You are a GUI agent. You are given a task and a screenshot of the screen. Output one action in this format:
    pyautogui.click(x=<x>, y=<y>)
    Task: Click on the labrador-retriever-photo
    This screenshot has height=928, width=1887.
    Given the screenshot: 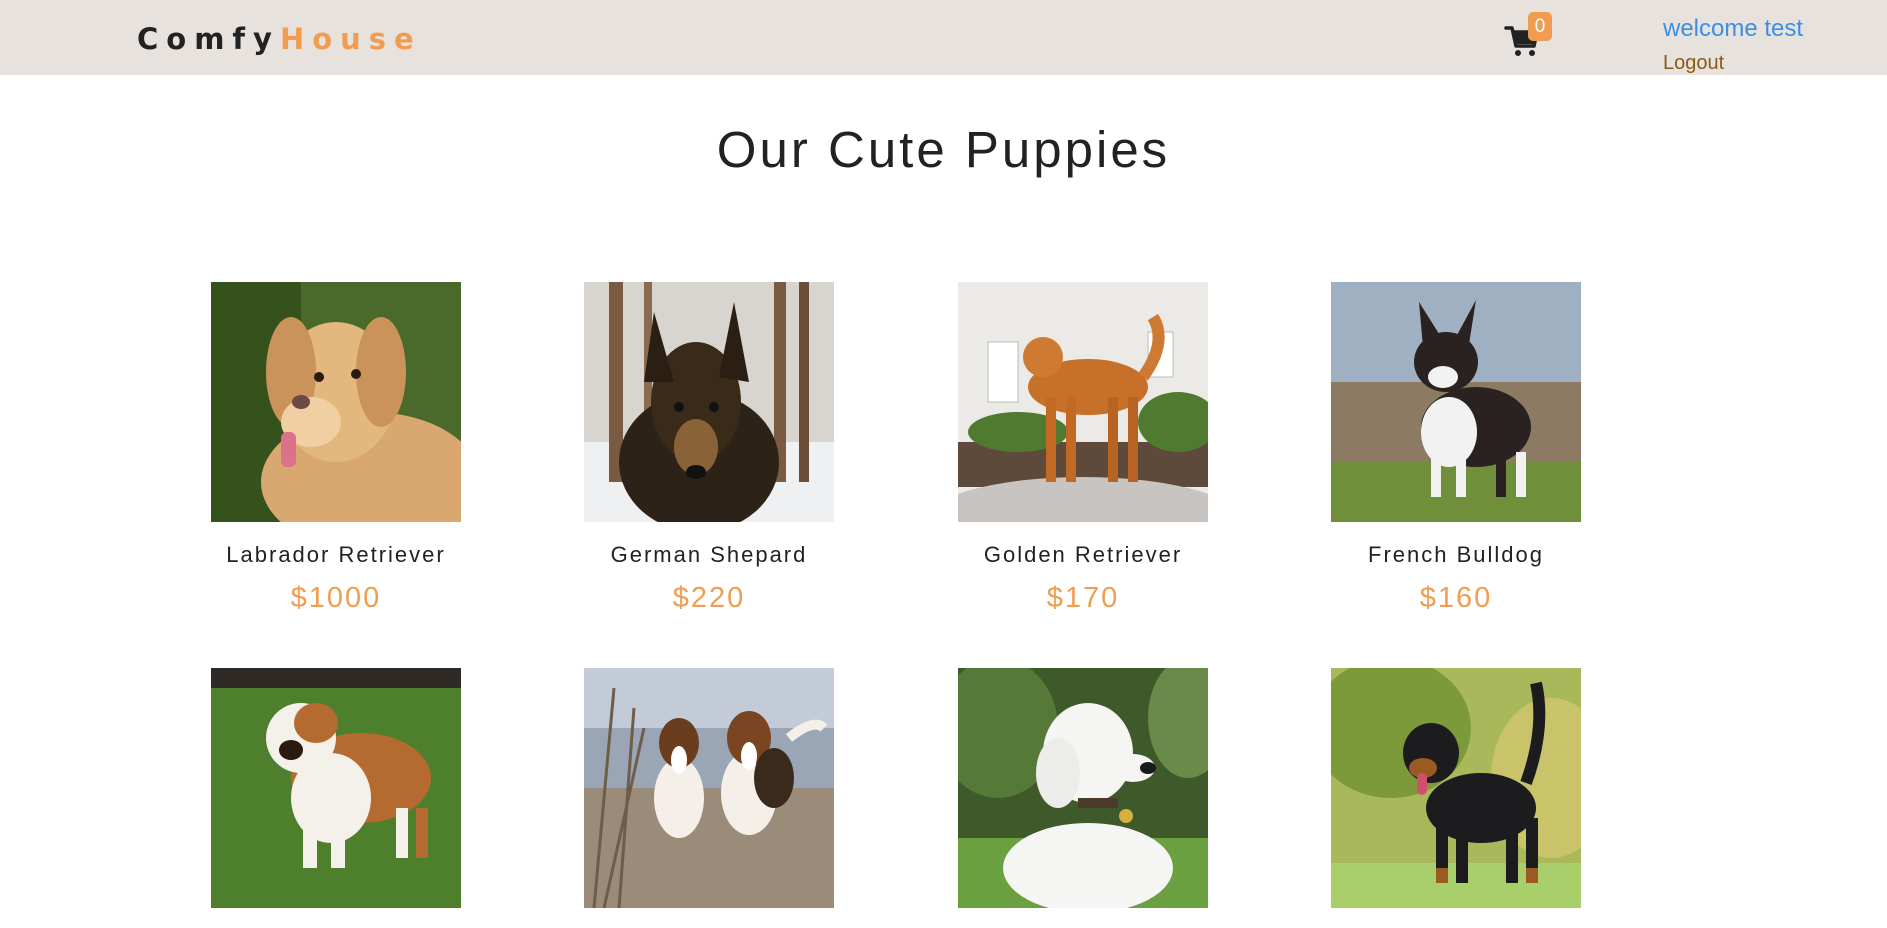 What is the action you would take?
    pyautogui.click(x=336, y=402)
    